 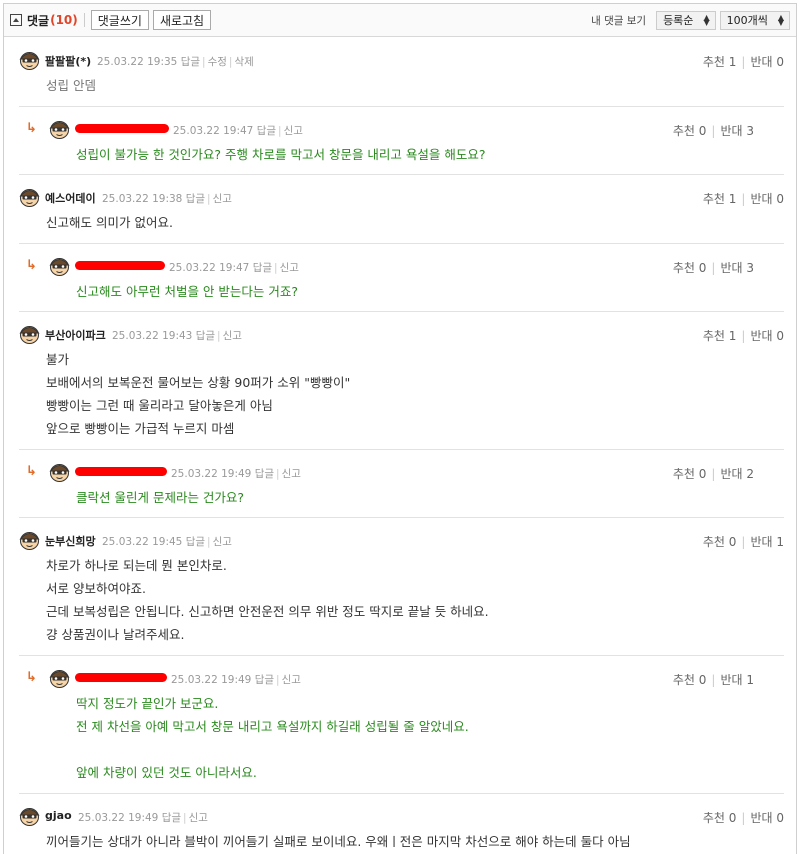 What do you see at coordinates (243, 62) in the screenshot?
I see `comment-action-2: 삭제` at bounding box center [243, 62].